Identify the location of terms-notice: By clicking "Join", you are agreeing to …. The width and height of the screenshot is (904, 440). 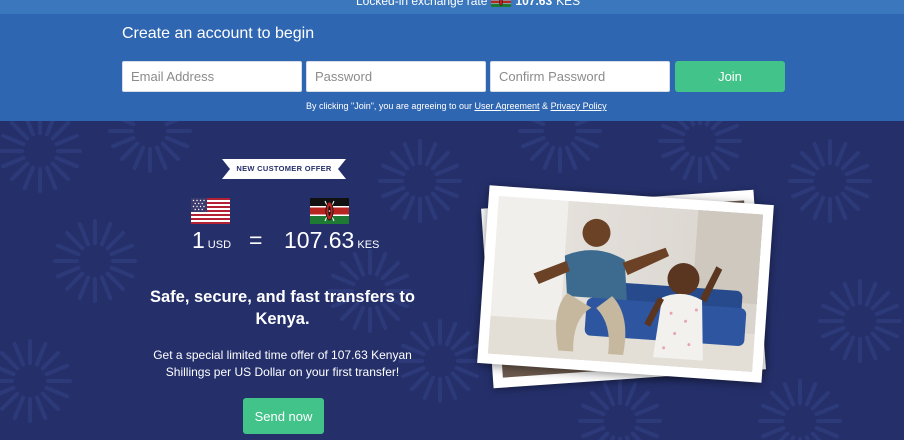
(456, 106).